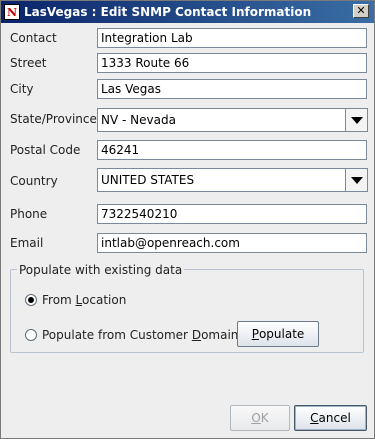  I want to click on city-label: City, so click(22, 89).